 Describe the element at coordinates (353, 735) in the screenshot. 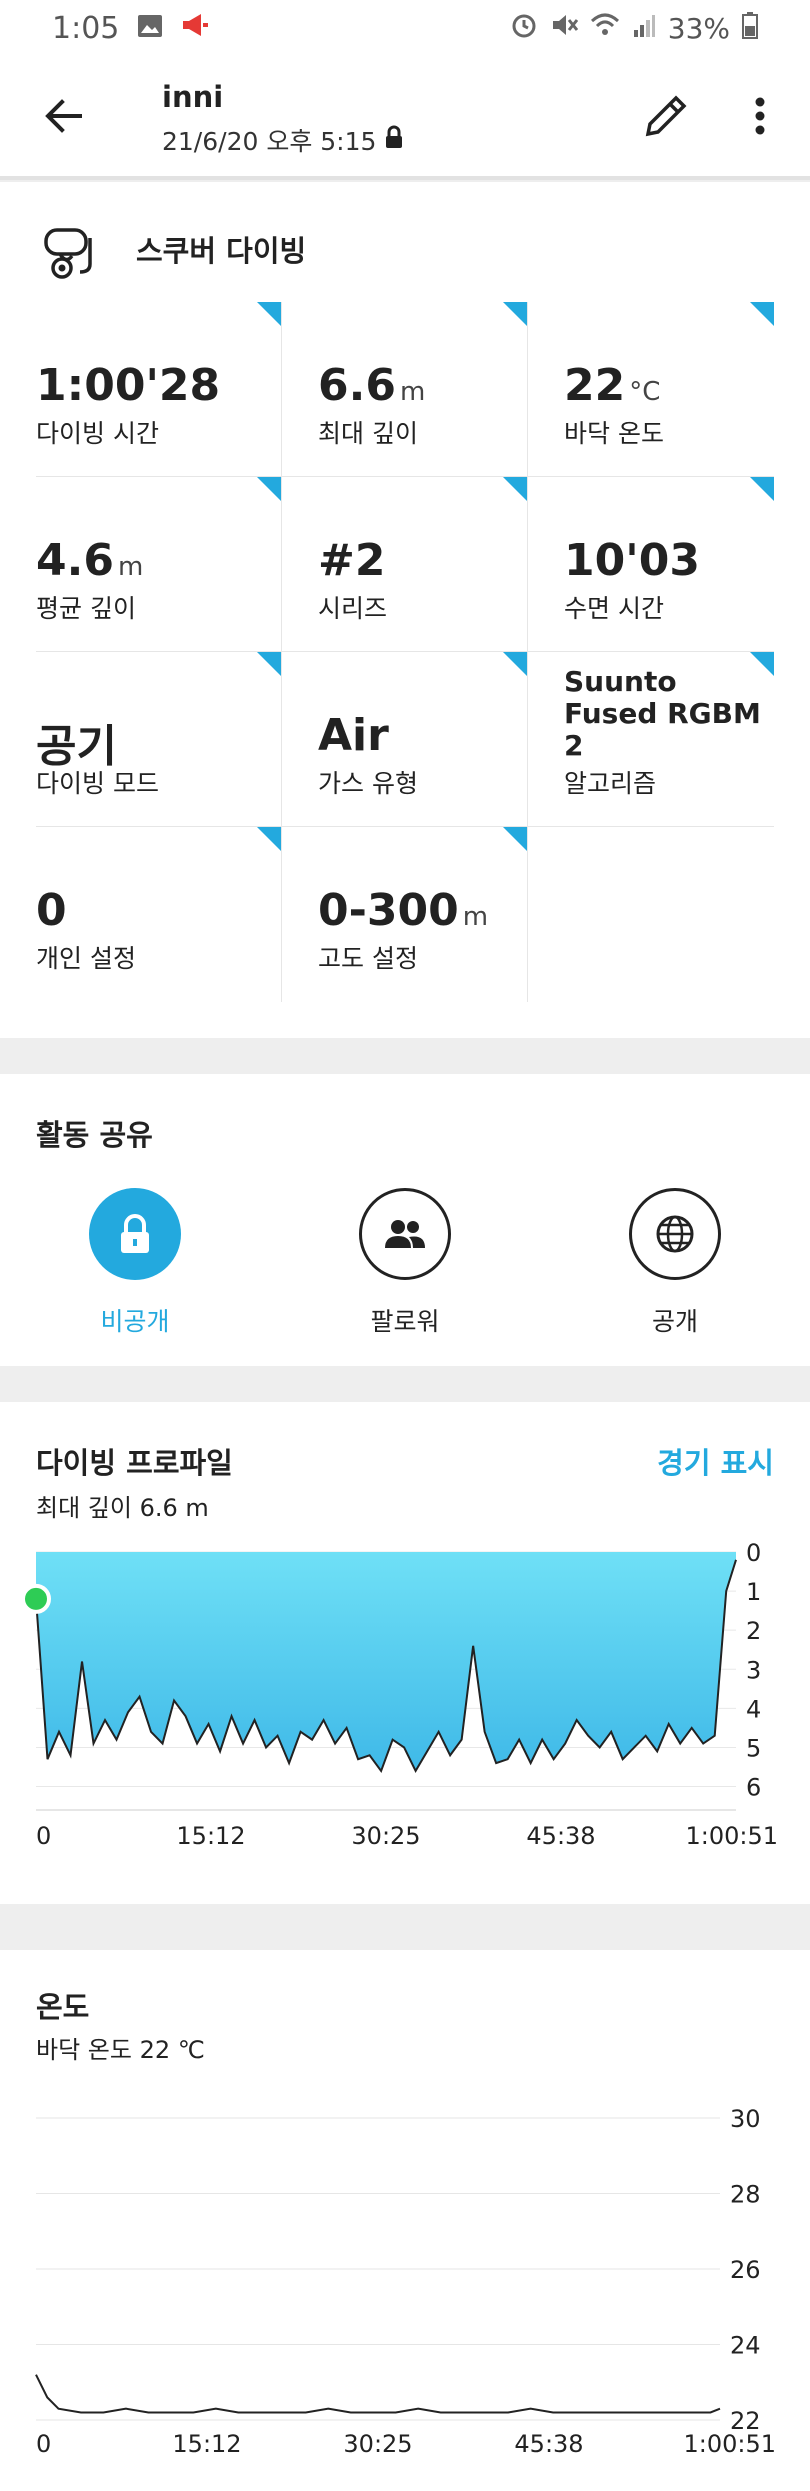

I see `stat-value: Air` at that location.